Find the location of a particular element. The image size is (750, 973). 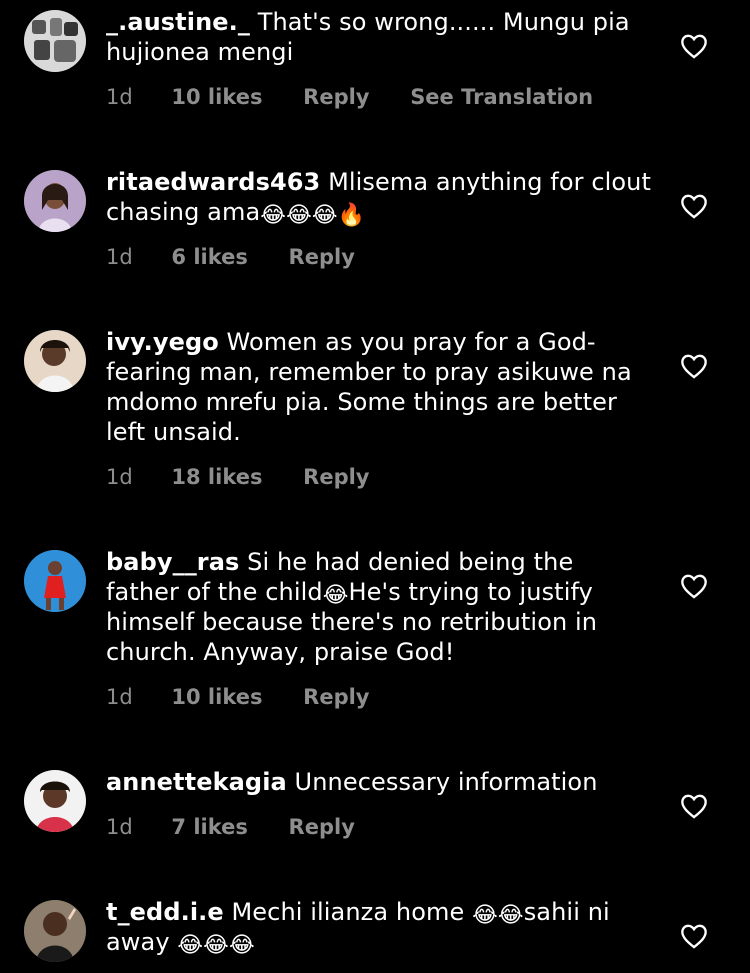

emoji: 😂 is located at coordinates (335, 595).